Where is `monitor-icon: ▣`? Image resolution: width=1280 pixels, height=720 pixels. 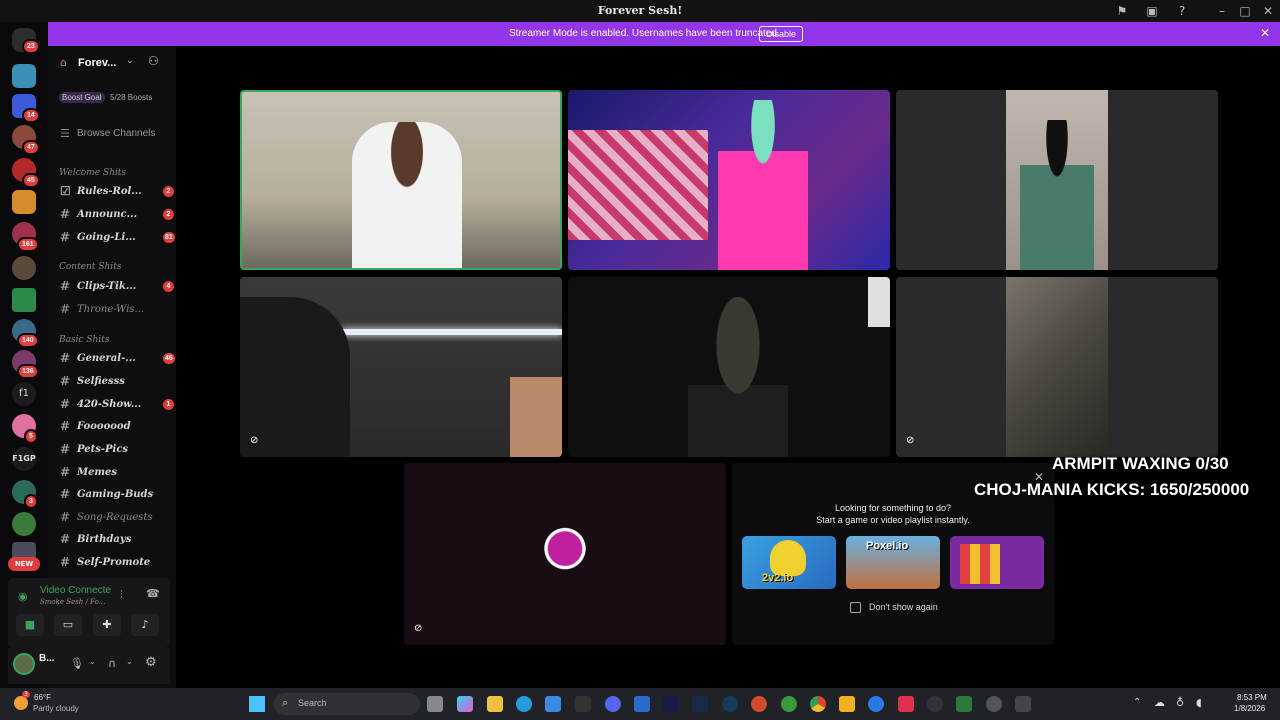 monitor-icon: ▣ is located at coordinates (1152, 11).